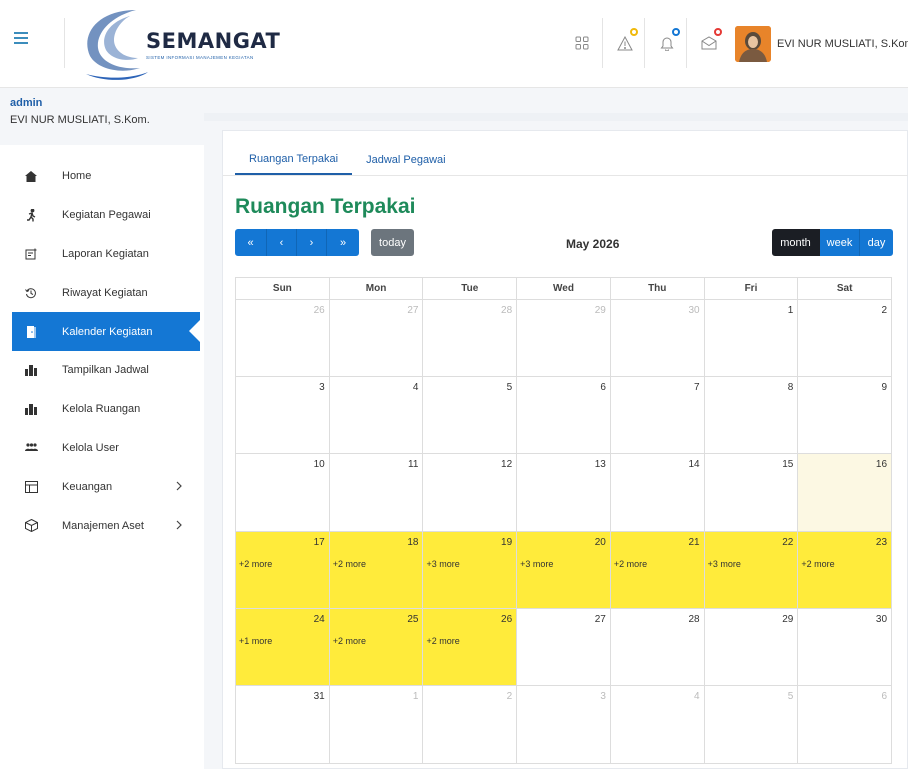 The image size is (908, 769). What do you see at coordinates (319, 696) in the screenshot?
I see `day-number: 31` at bounding box center [319, 696].